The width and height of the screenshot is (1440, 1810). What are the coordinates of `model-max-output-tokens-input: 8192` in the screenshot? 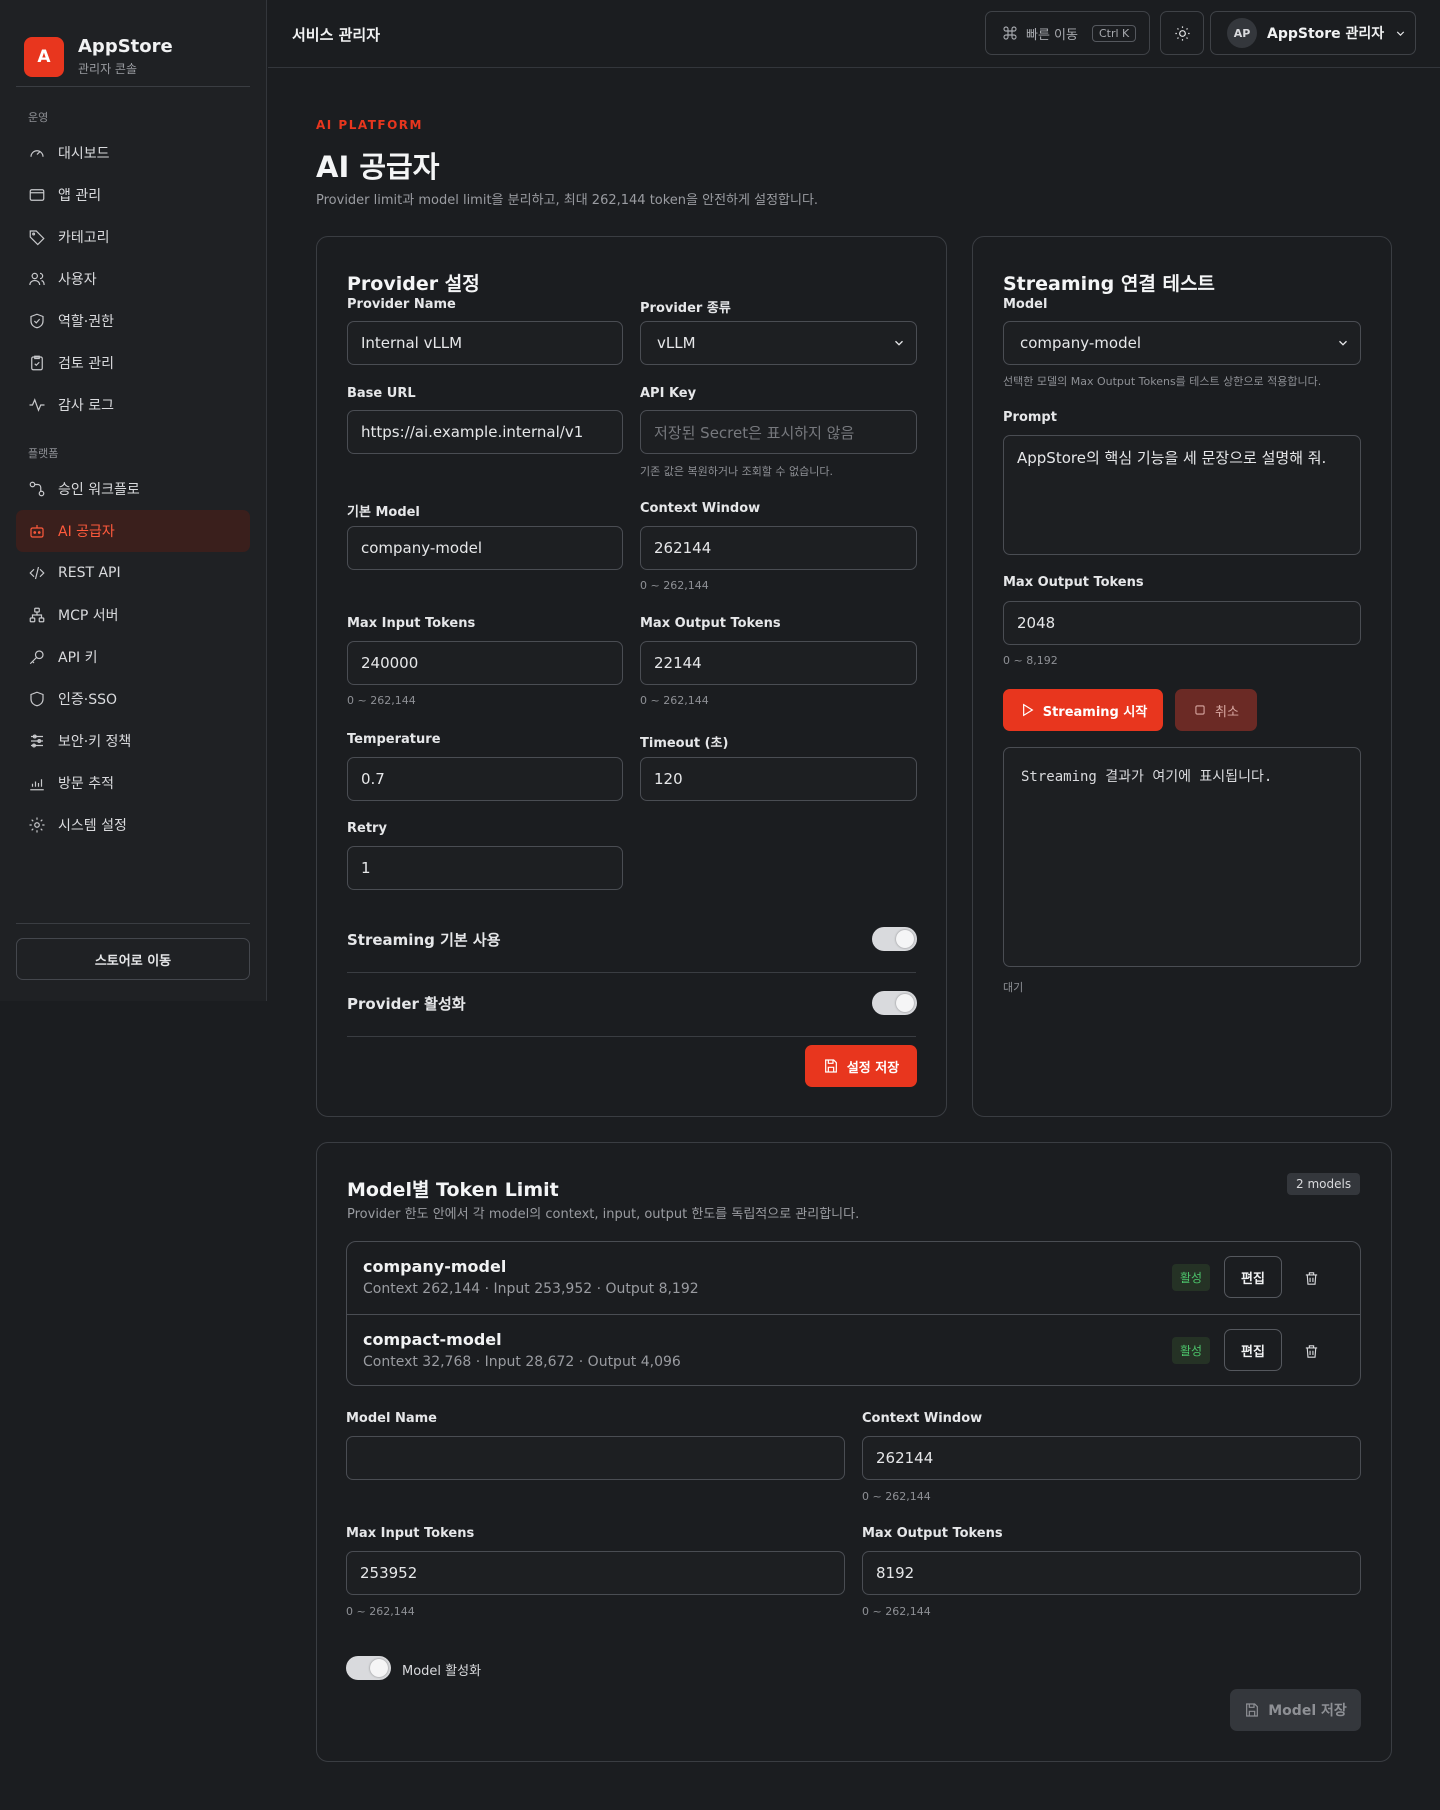 It's located at (1111, 1573).